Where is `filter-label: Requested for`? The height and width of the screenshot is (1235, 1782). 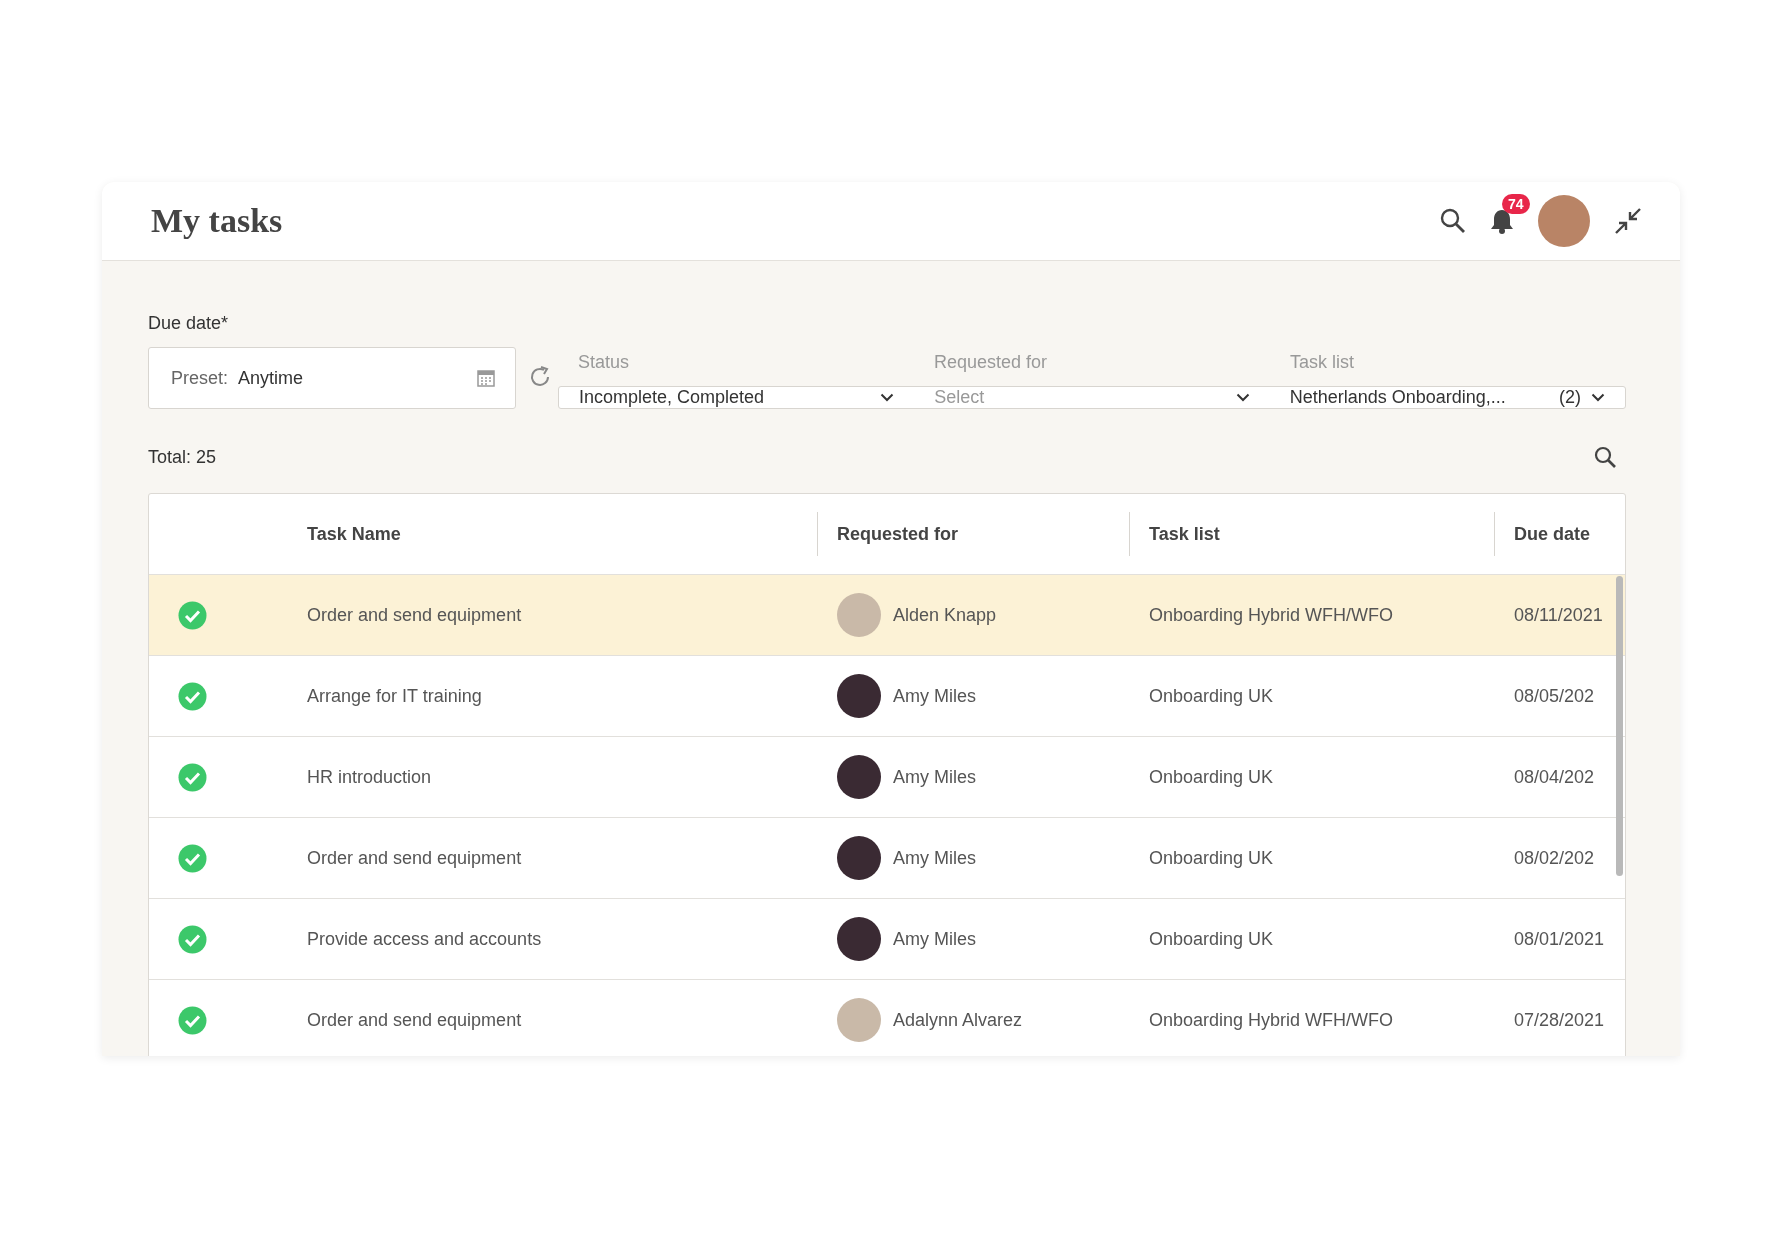 filter-label: Requested for is located at coordinates (991, 363).